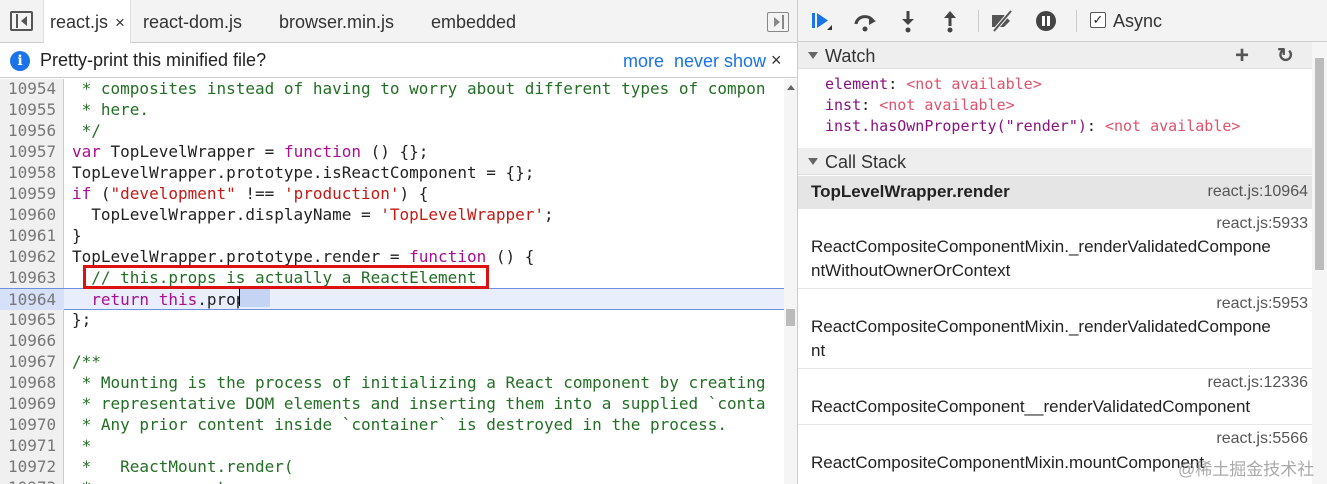  Describe the element at coordinates (1285, 56) in the screenshot. I see `refresh-icon: ↻` at that location.